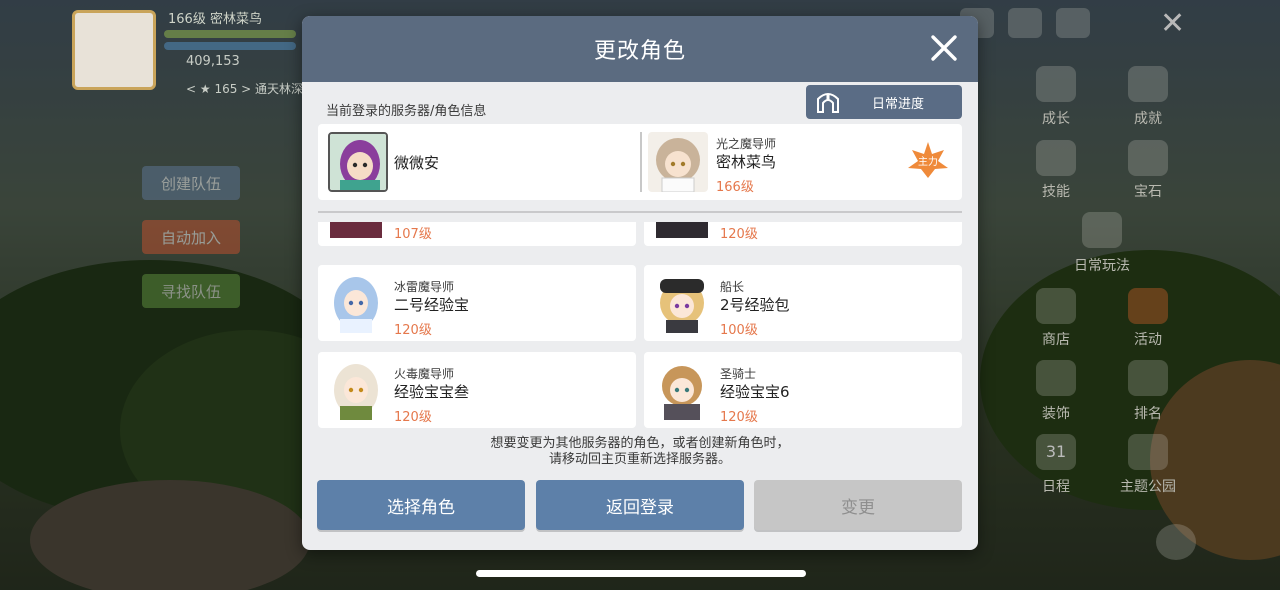 The width and height of the screenshot is (1280, 590). Describe the element at coordinates (678, 162) in the screenshot. I see `current-character-portrait` at that location.